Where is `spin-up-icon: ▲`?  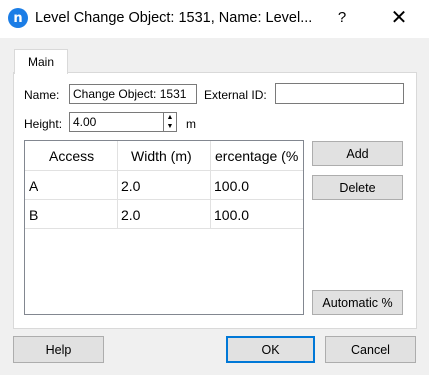
spin-up-icon: ▲ is located at coordinates (170, 117).